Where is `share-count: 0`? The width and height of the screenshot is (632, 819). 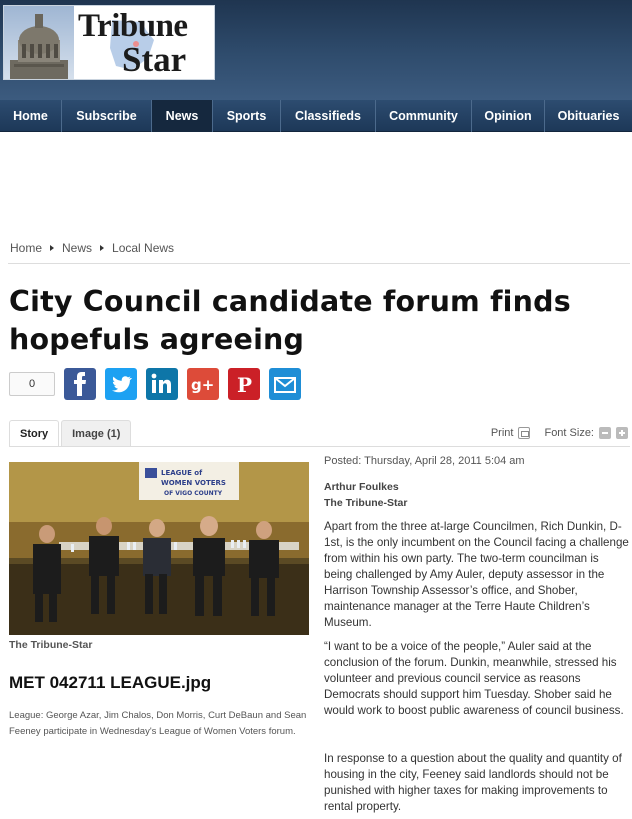
share-count: 0 is located at coordinates (32, 384).